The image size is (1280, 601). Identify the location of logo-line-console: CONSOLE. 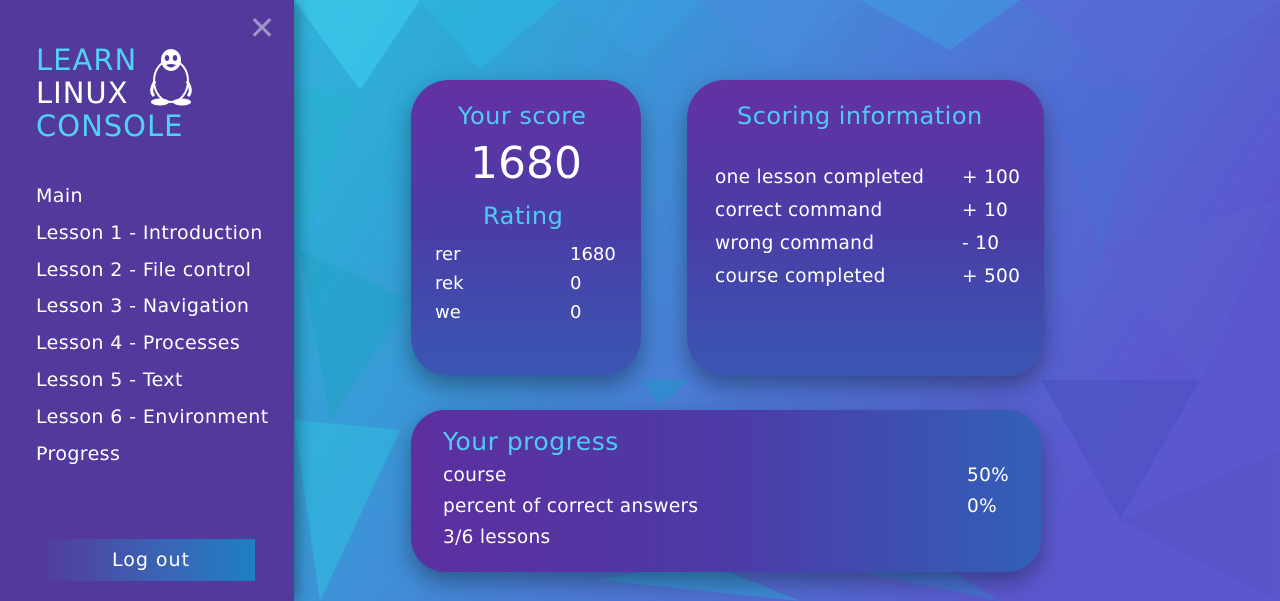
(110, 126).